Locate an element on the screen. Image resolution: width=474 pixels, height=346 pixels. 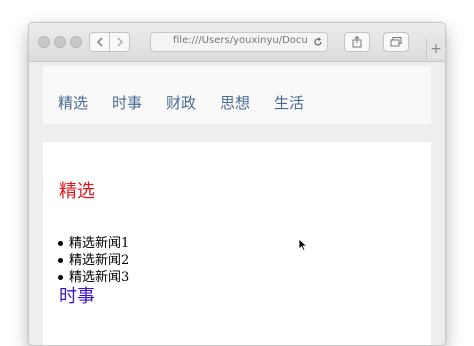
site-navbar: 精选 时事 财政 思想 生活 is located at coordinates (237, 95).